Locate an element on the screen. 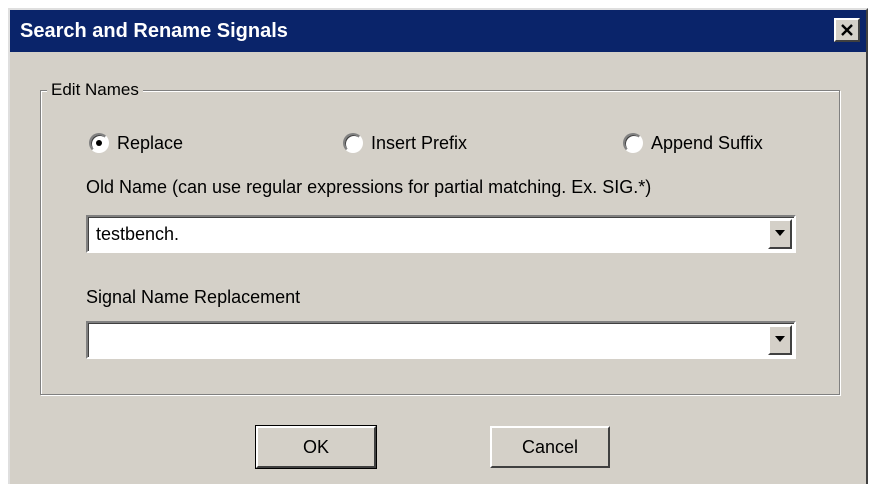 Image resolution: width=875 pixels, height=484 pixels. radio-label: Append Suffix is located at coordinates (707, 143).